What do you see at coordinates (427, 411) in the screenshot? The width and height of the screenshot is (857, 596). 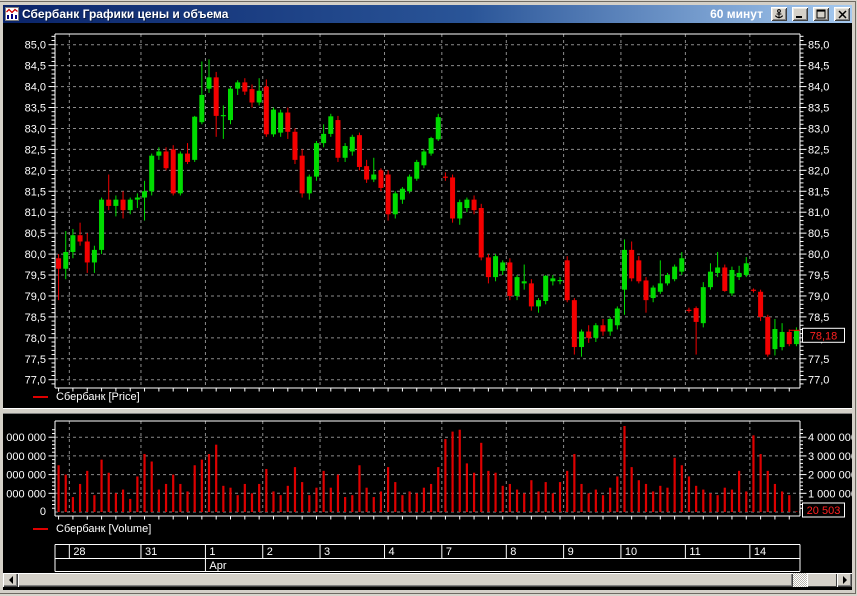 I see `panel-splitter` at bounding box center [427, 411].